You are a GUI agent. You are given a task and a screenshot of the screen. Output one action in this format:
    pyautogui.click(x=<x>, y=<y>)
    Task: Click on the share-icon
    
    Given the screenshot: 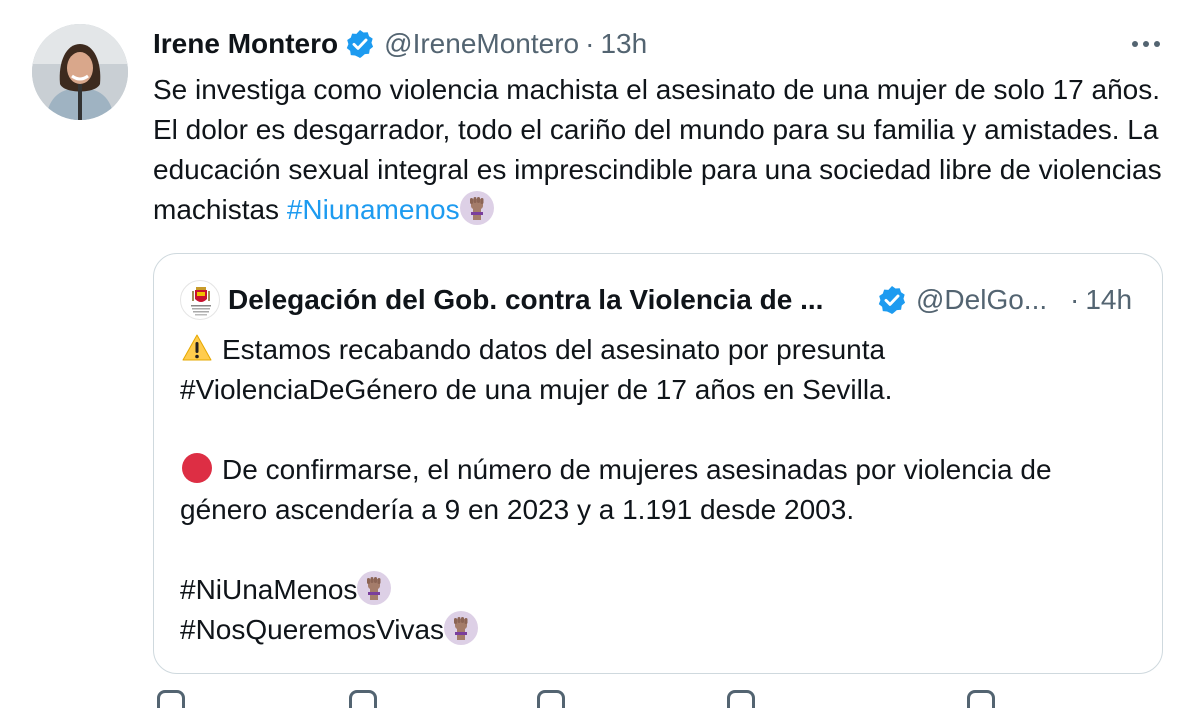 What is the action you would take?
    pyautogui.click(x=981, y=699)
    